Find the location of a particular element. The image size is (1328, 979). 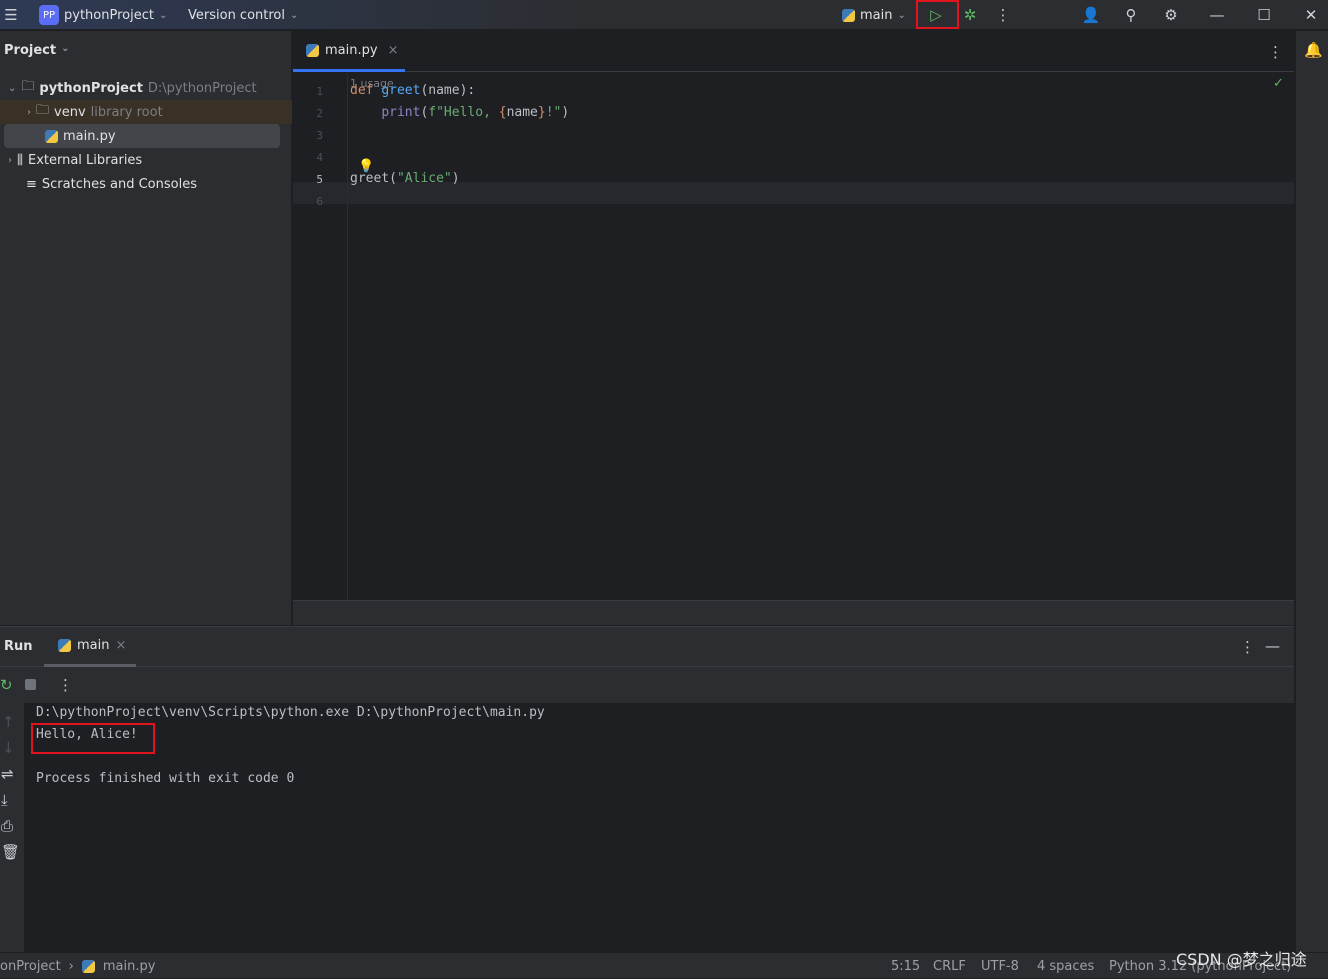

vcs-label: Version control is located at coordinates (236, 15).